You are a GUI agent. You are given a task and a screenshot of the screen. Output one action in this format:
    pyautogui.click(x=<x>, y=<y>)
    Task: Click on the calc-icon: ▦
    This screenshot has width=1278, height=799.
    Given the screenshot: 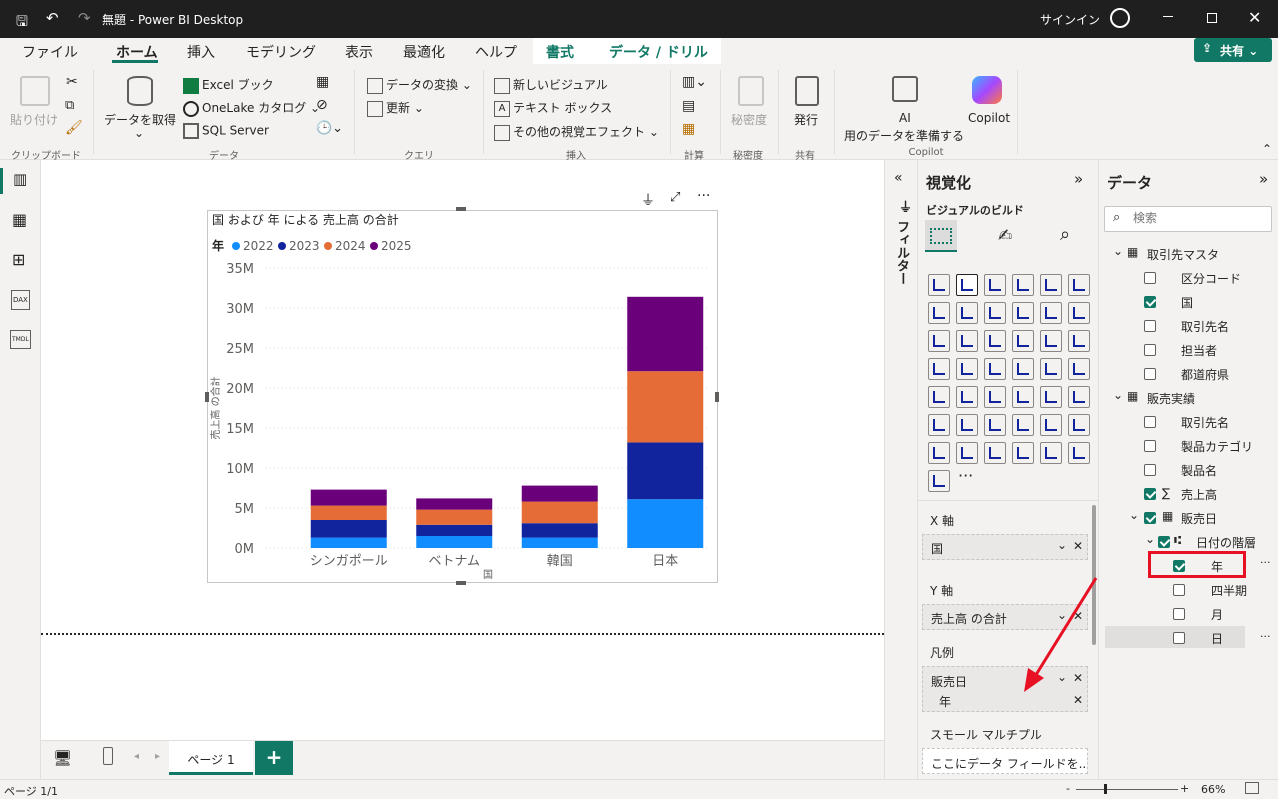 What is the action you would take?
    pyautogui.click(x=688, y=129)
    